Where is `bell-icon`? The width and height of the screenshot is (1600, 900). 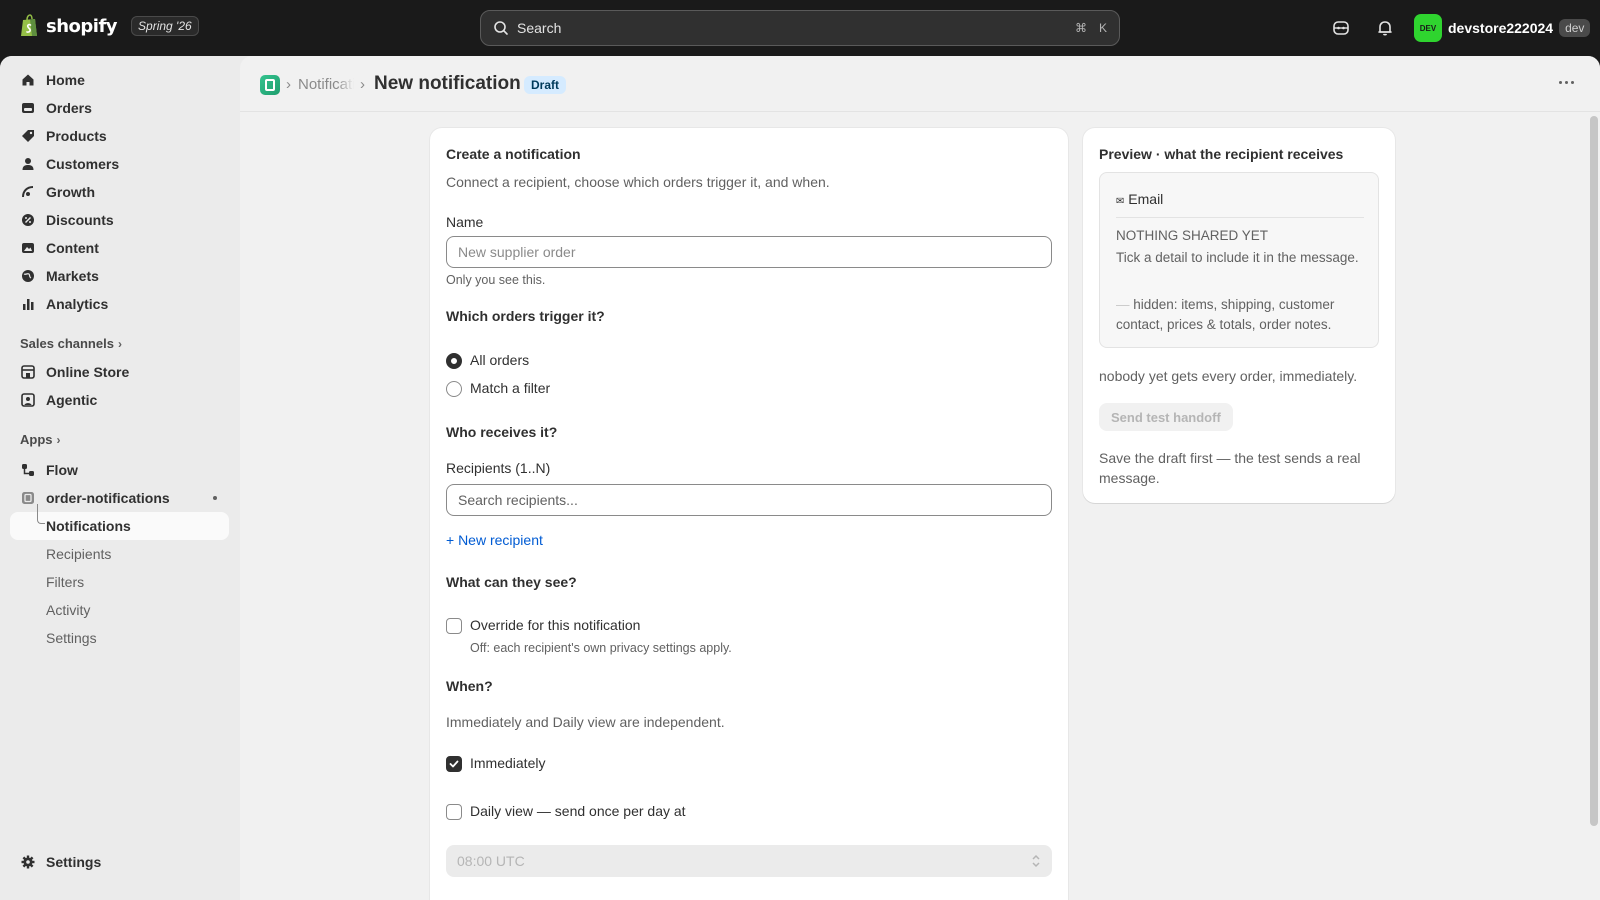
bell-icon is located at coordinates (1385, 28).